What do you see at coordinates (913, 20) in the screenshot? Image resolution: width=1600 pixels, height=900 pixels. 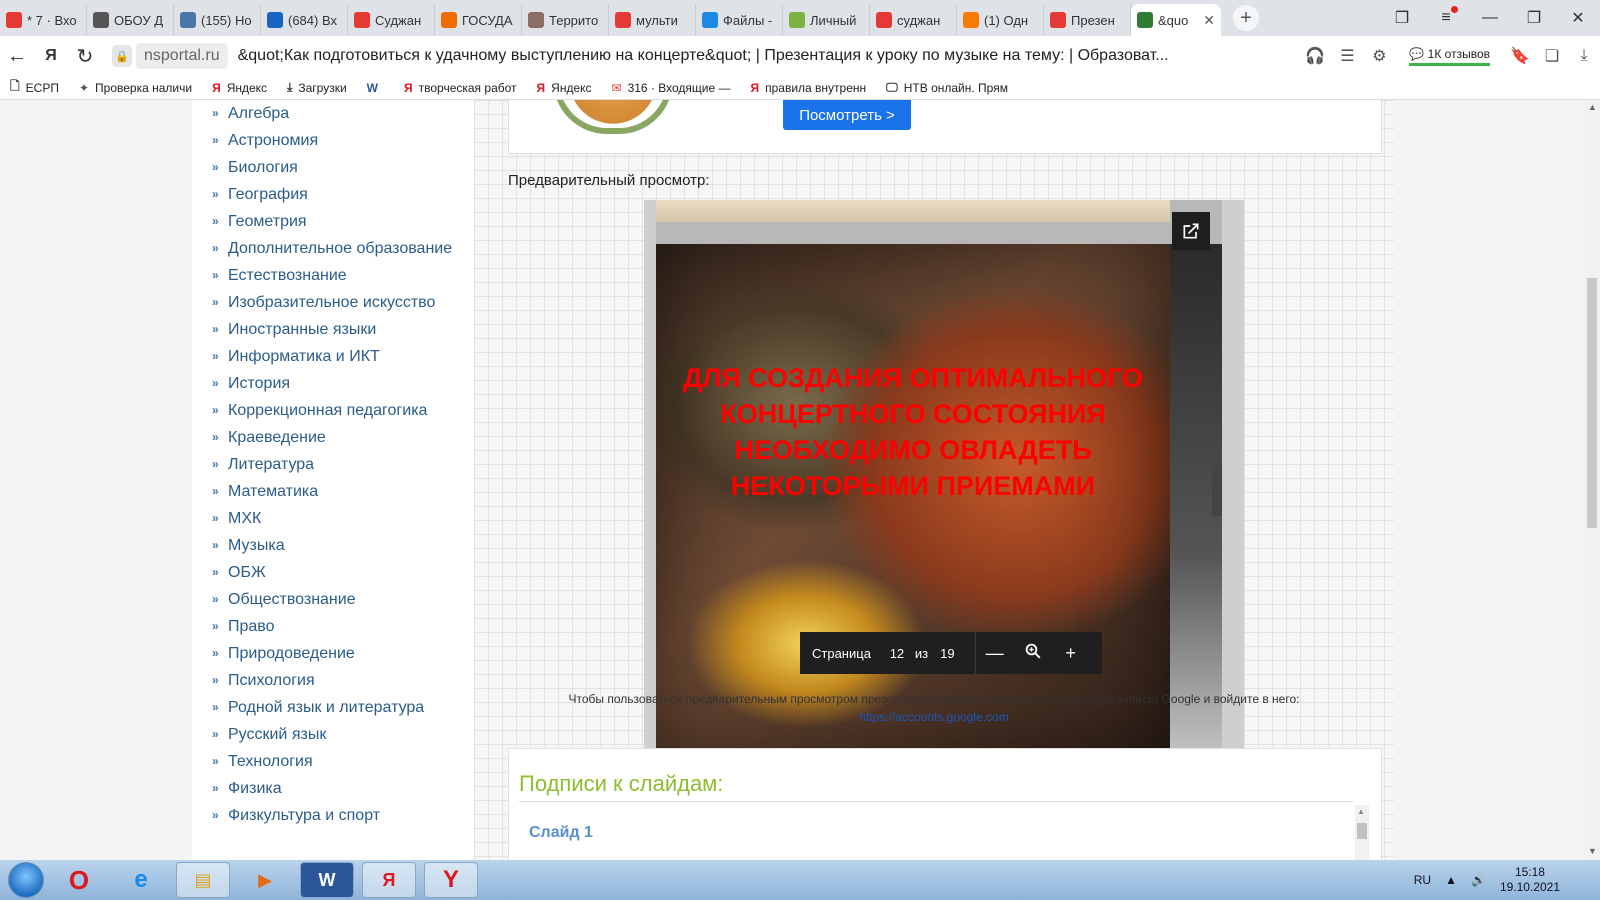 I see `browser-tab: суджан` at bounding box center [913, 20].